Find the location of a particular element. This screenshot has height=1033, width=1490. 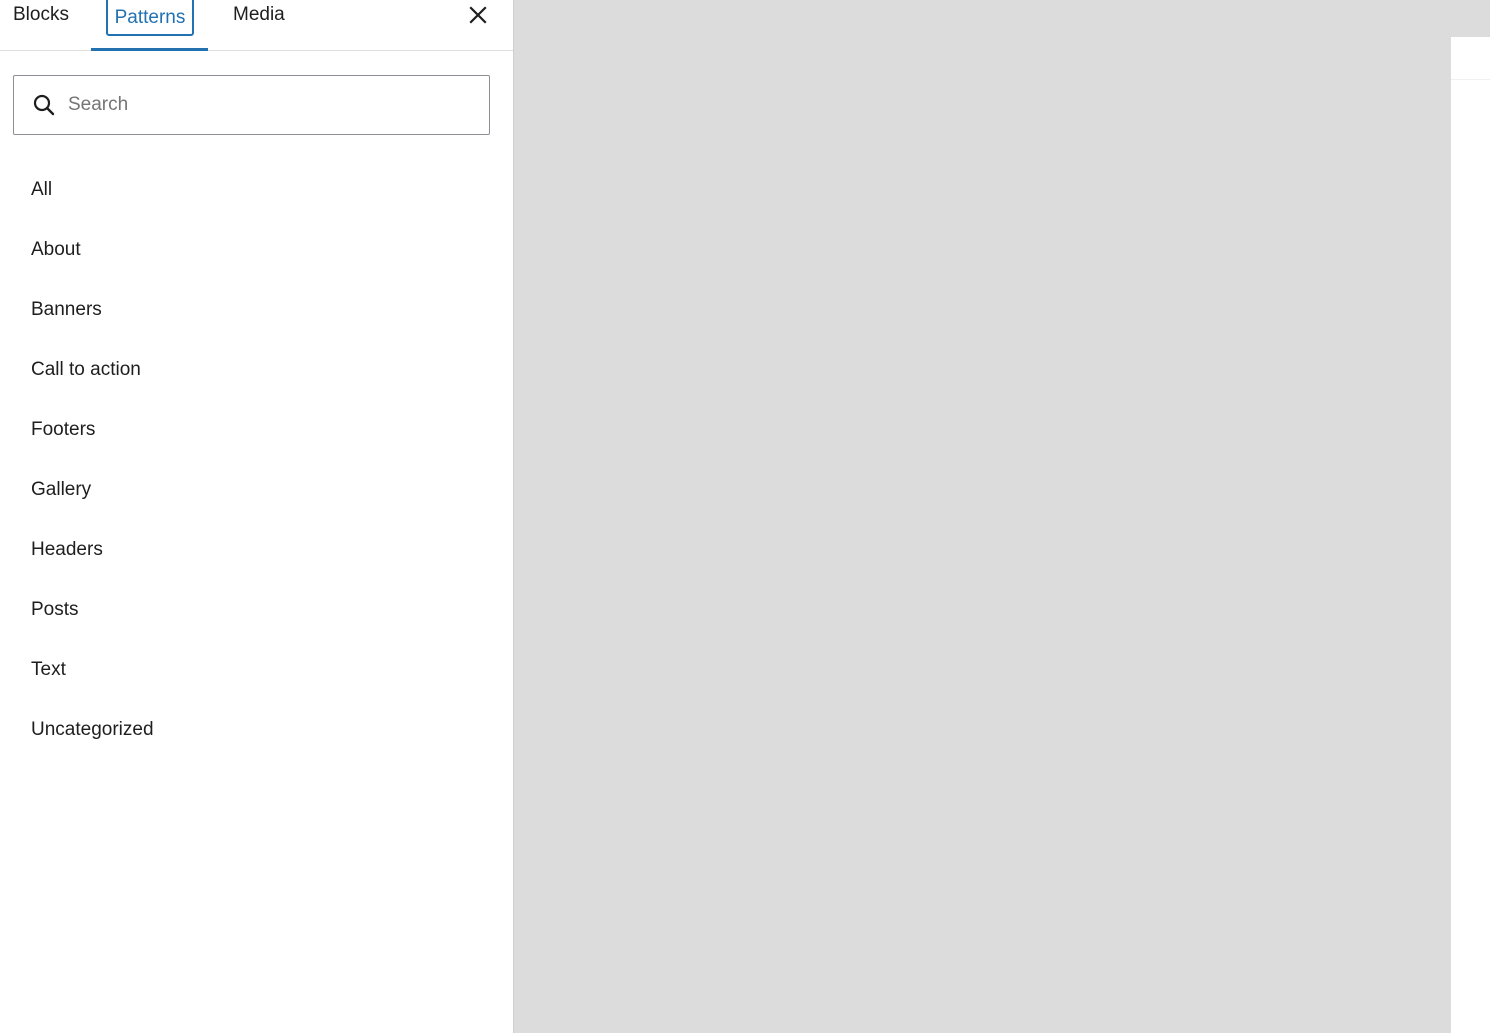

category-uncategorized: Uncategorized is located at coordinates (256, 730).